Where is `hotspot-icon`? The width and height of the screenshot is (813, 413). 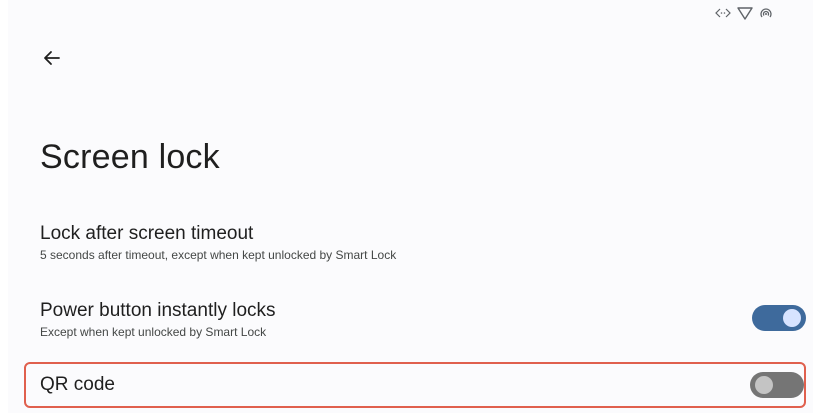 hotspot-icon is located at coordinates (766, 13).